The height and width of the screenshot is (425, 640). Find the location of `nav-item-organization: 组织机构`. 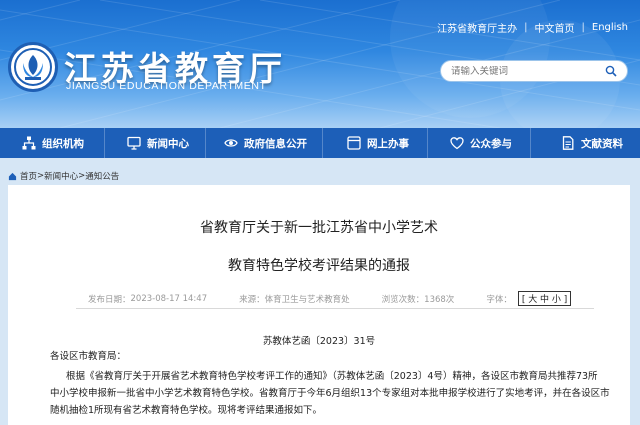

nav-item-organization: 组织机构 is located at coordinates (52, 143).